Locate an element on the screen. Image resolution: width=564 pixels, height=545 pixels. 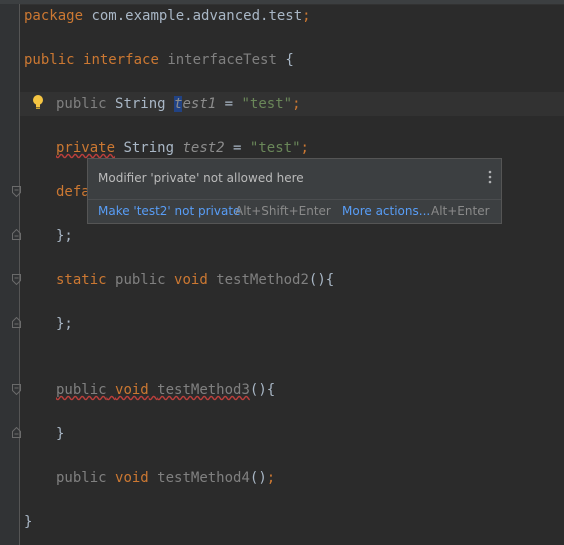
code-line-package: package com.example.advanced.test; is located at coordinates (167, 16).